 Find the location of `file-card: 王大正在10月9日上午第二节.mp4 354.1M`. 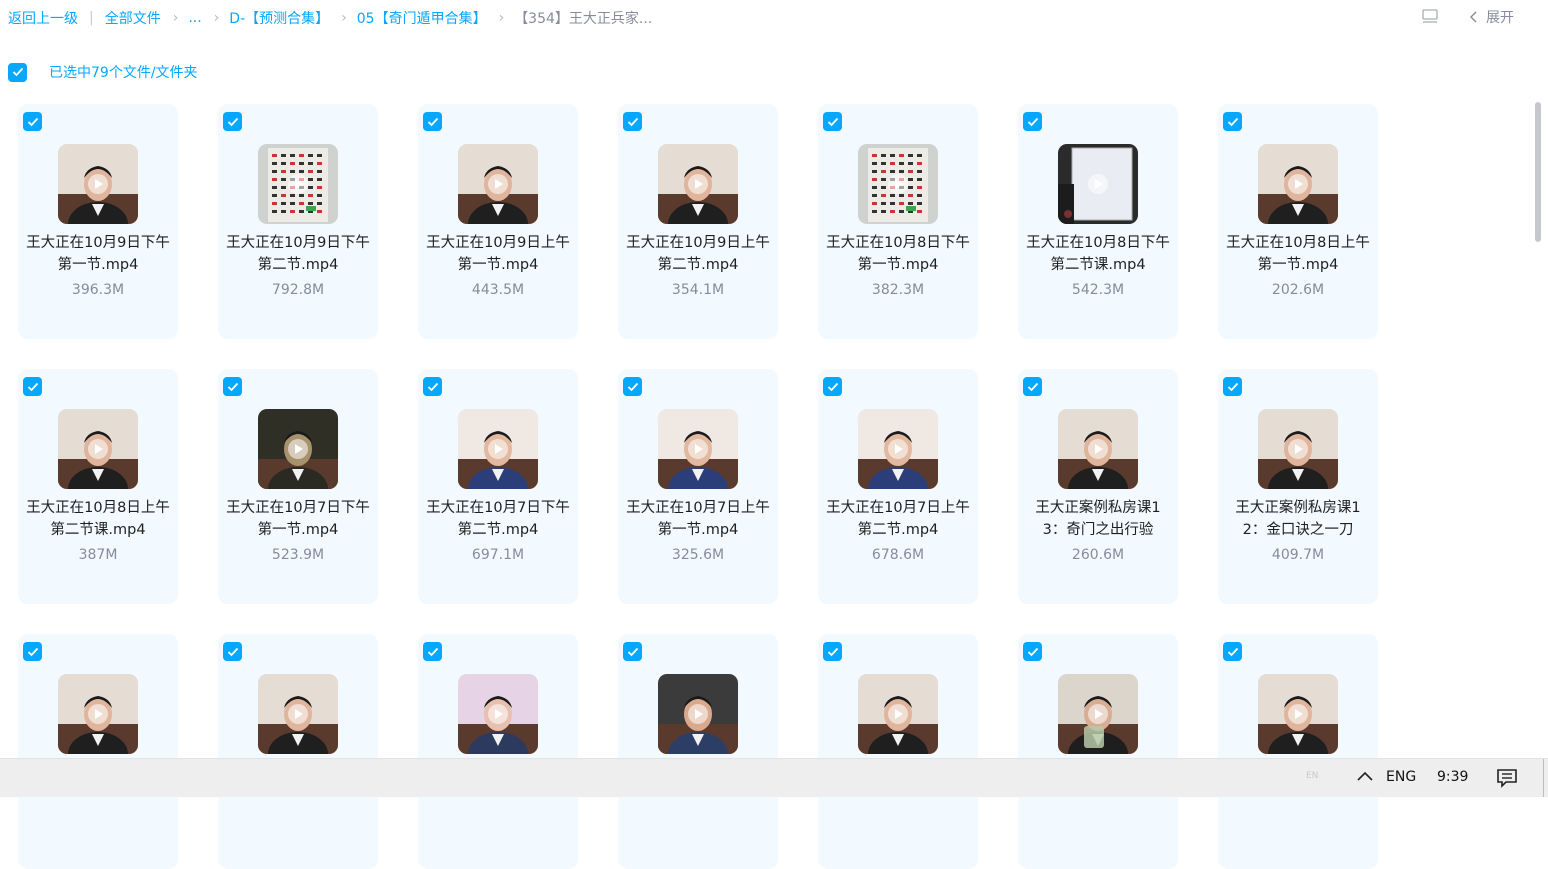

file-card: 王大正在10月9日上午第二节.mp4 354.1M is located at coordinates (698, 221).